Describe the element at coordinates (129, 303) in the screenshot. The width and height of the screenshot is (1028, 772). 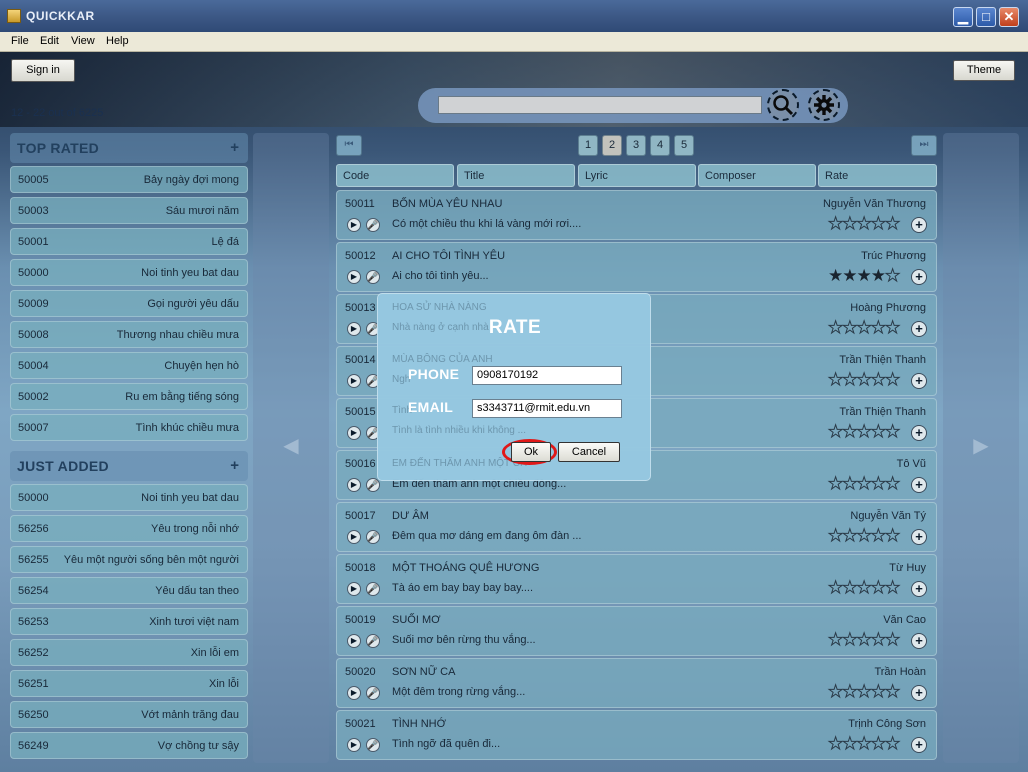
I see `sidebar-item: 50009 Gọi người yêu dấu` at that location.